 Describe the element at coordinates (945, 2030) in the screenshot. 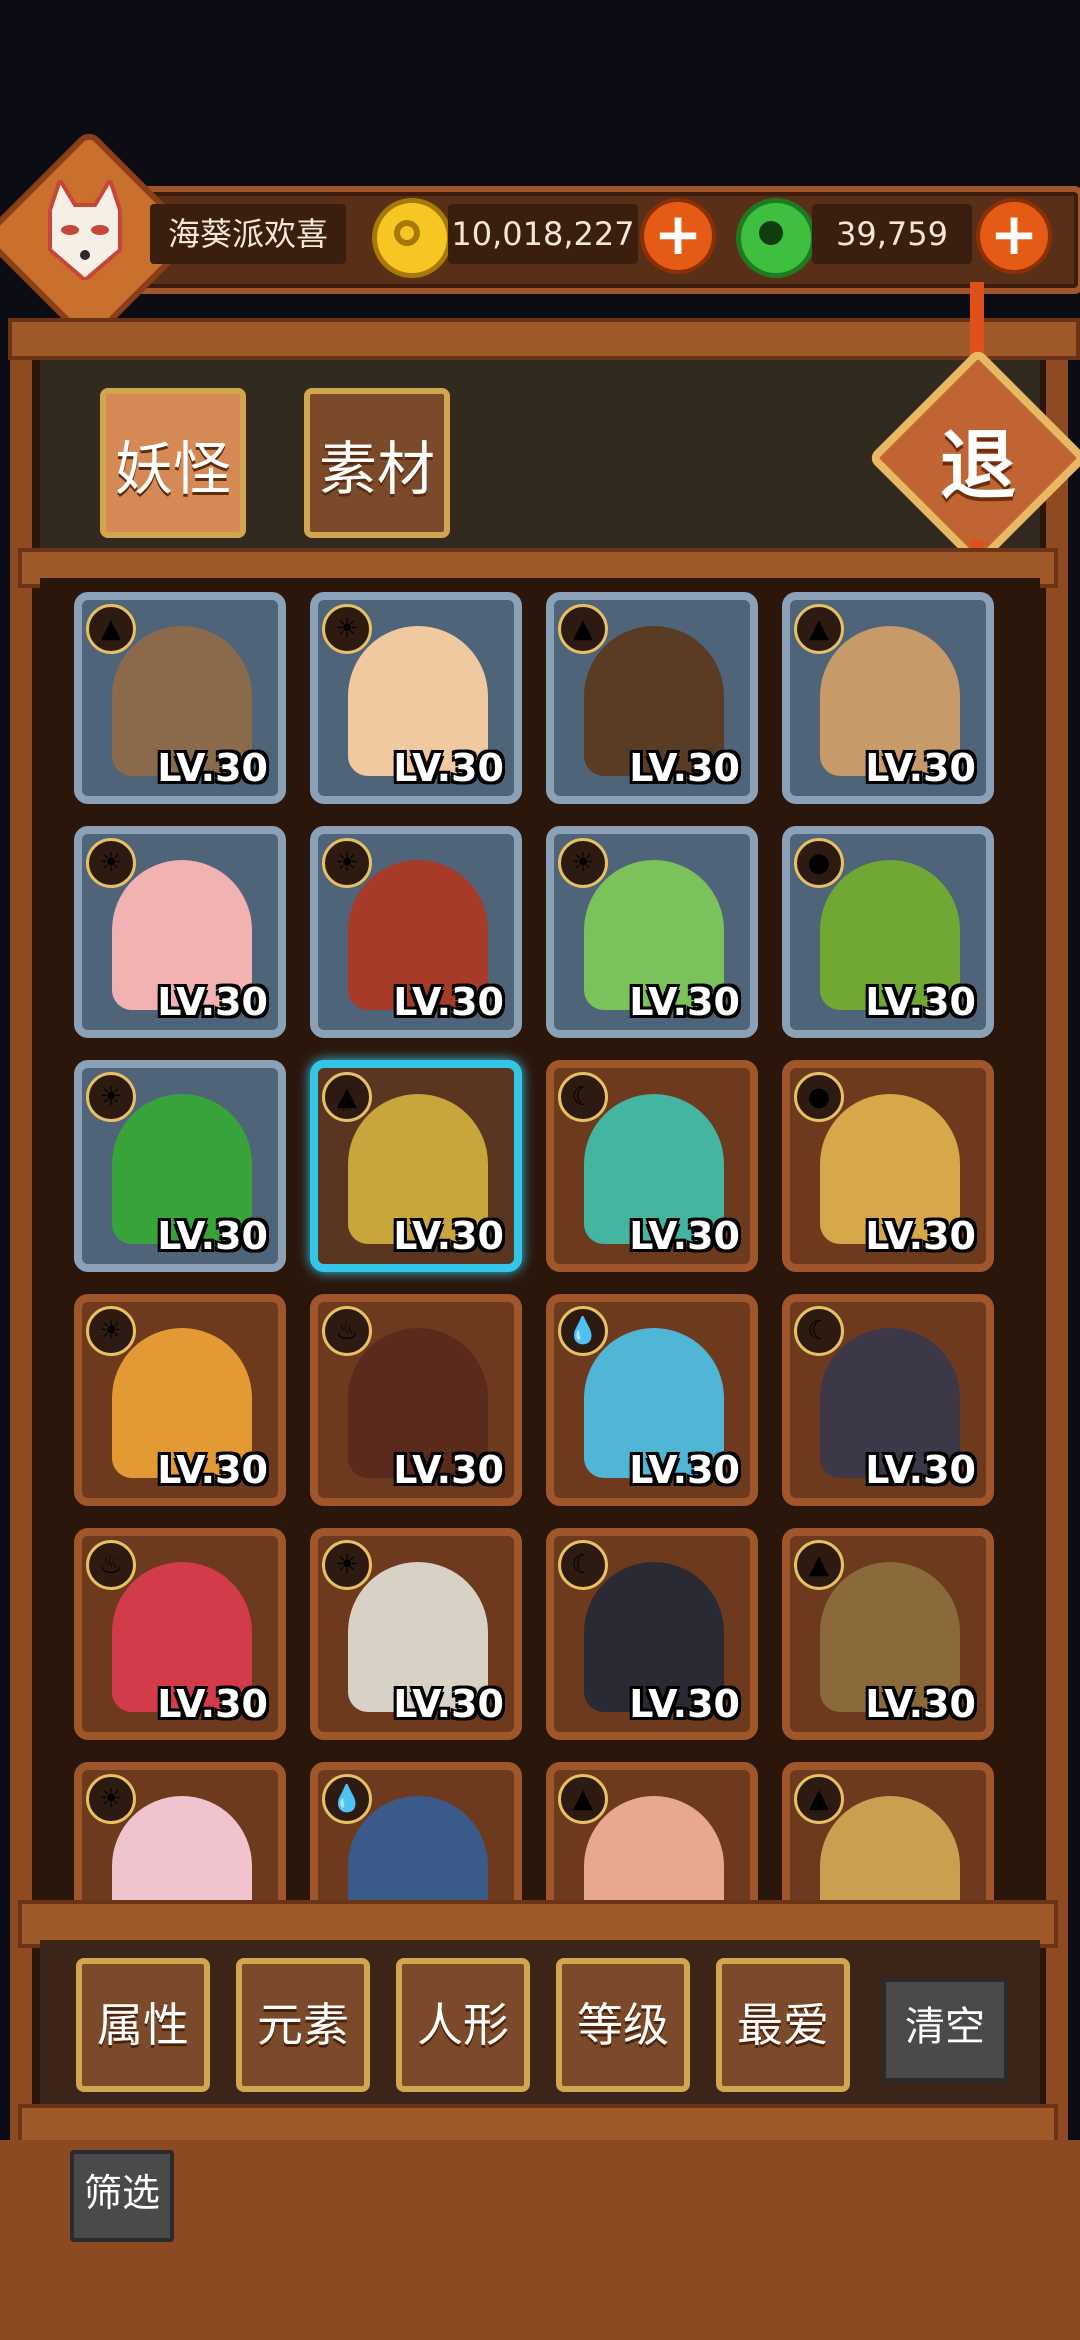

I see `clear-button: 清空` at that location.